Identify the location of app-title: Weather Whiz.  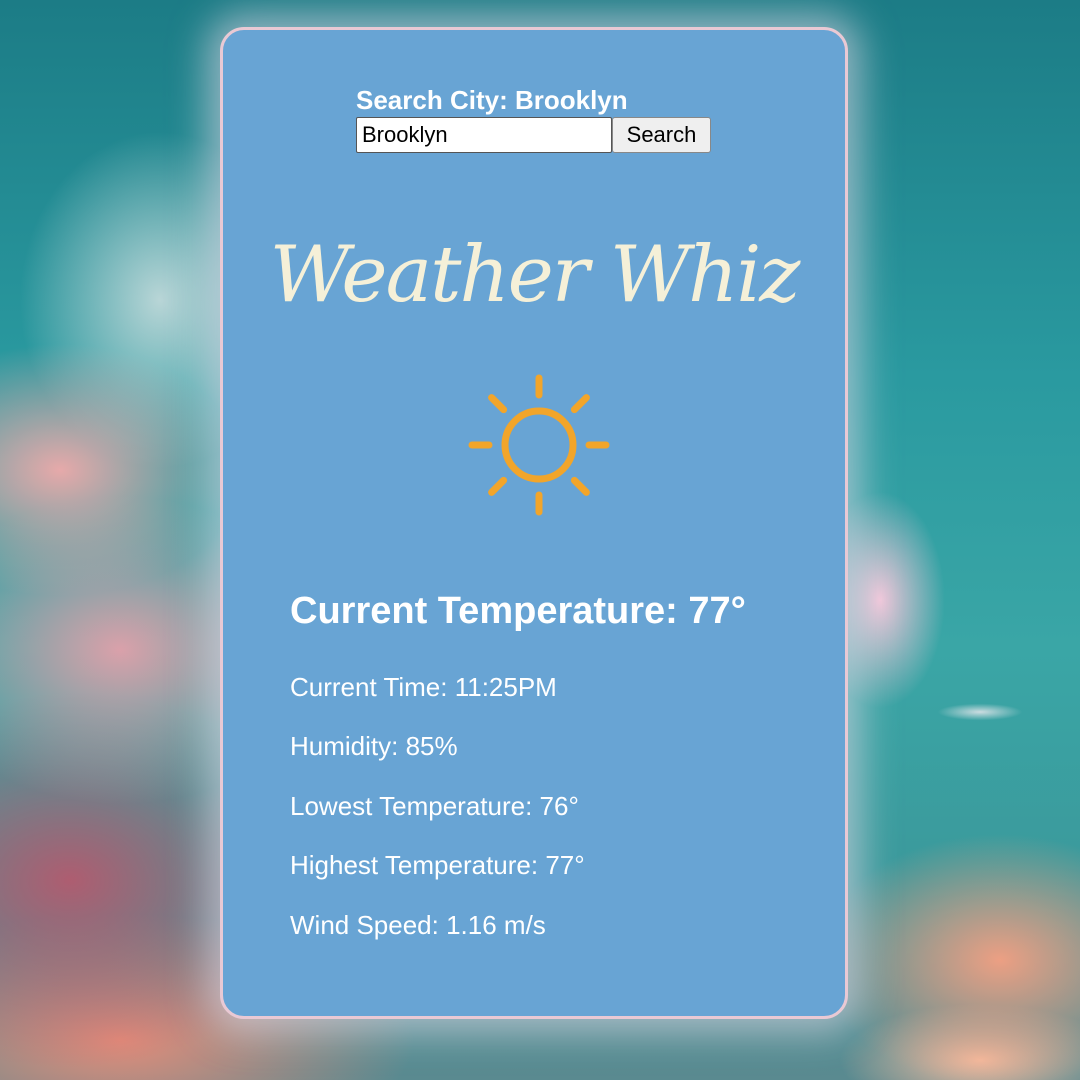
(535, 275).